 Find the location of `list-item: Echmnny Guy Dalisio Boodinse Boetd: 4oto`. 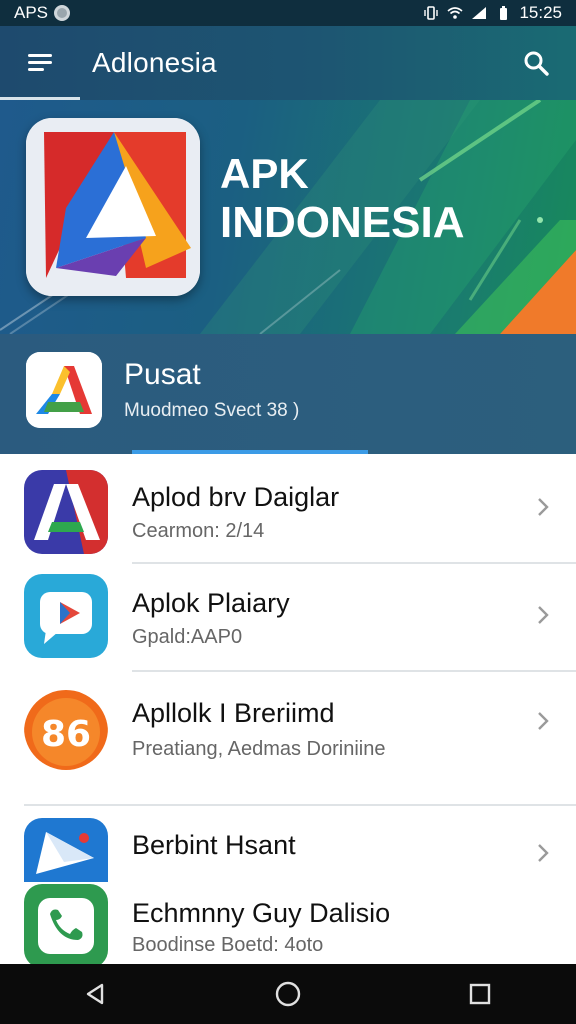

list-item: Echmnny Guy Dalisio Boodinse Boetd: 4oto is located at coordinates (288, 924).